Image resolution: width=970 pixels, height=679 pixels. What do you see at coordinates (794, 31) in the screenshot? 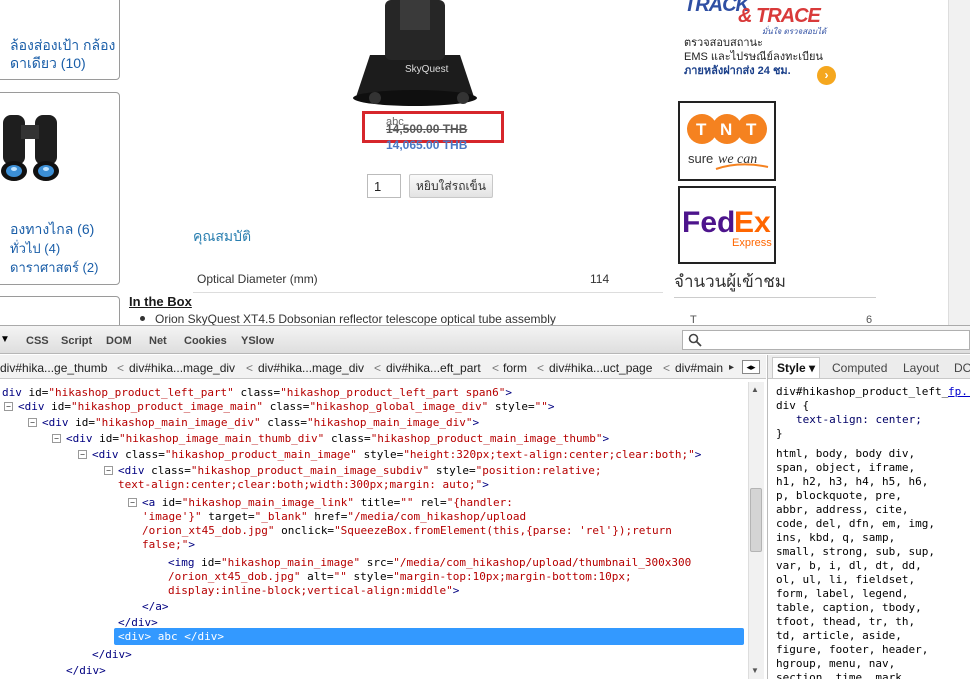
I see `track-trace-tagline: มั่นใจ ตรวจสอบได้` at bounding box center [794, 31].